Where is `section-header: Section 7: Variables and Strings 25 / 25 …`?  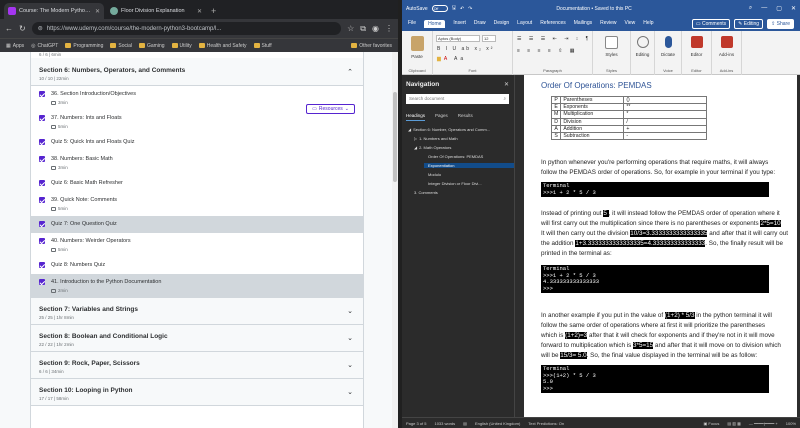 section-header: Section 7: Variables and Strings 25 / 25 … is located at coordinates (197, 311).